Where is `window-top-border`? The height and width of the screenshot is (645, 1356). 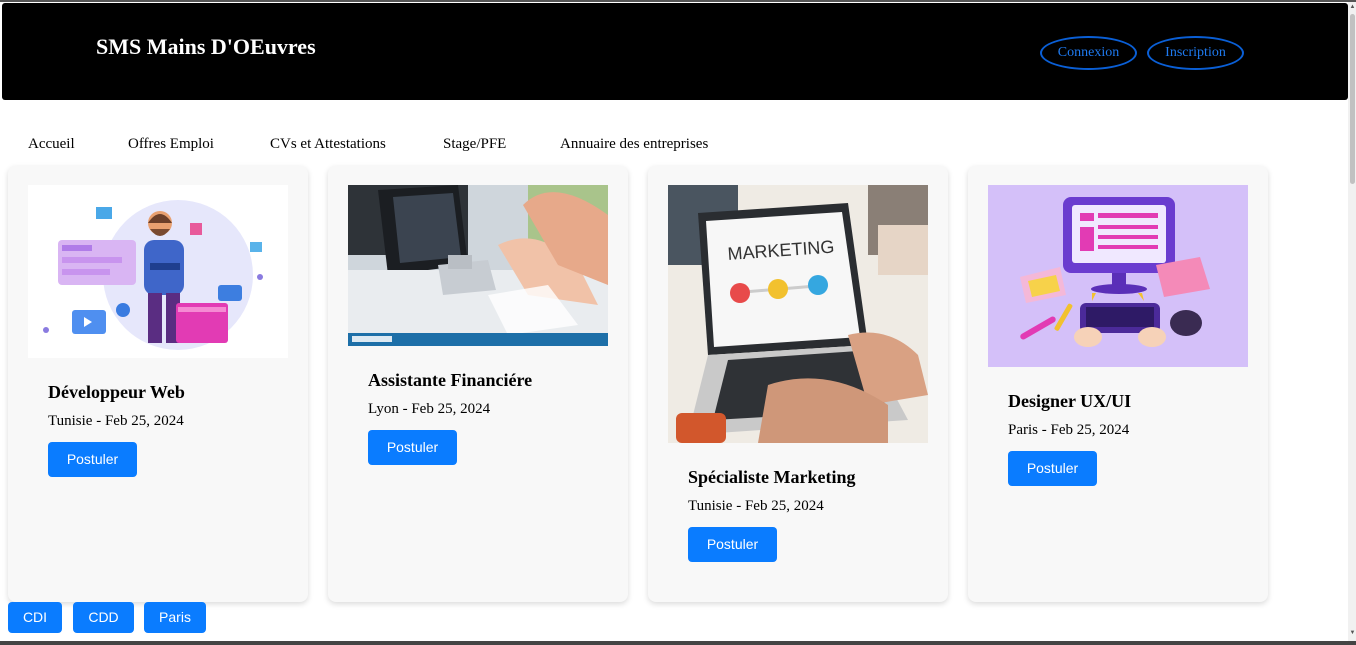
window-top-border is located at coordinates (678, 1).